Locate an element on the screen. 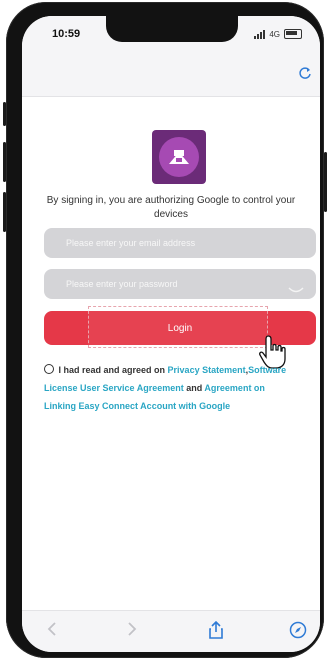  signal-icon is located at coordinates (260, 34).